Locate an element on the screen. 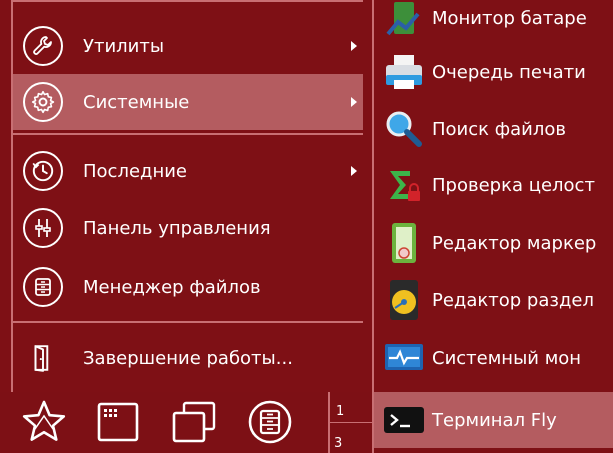 The height and width of the screenshot is (453, 613). menu-item-control-panel: Панель управления is located at coordinates (188, 228).